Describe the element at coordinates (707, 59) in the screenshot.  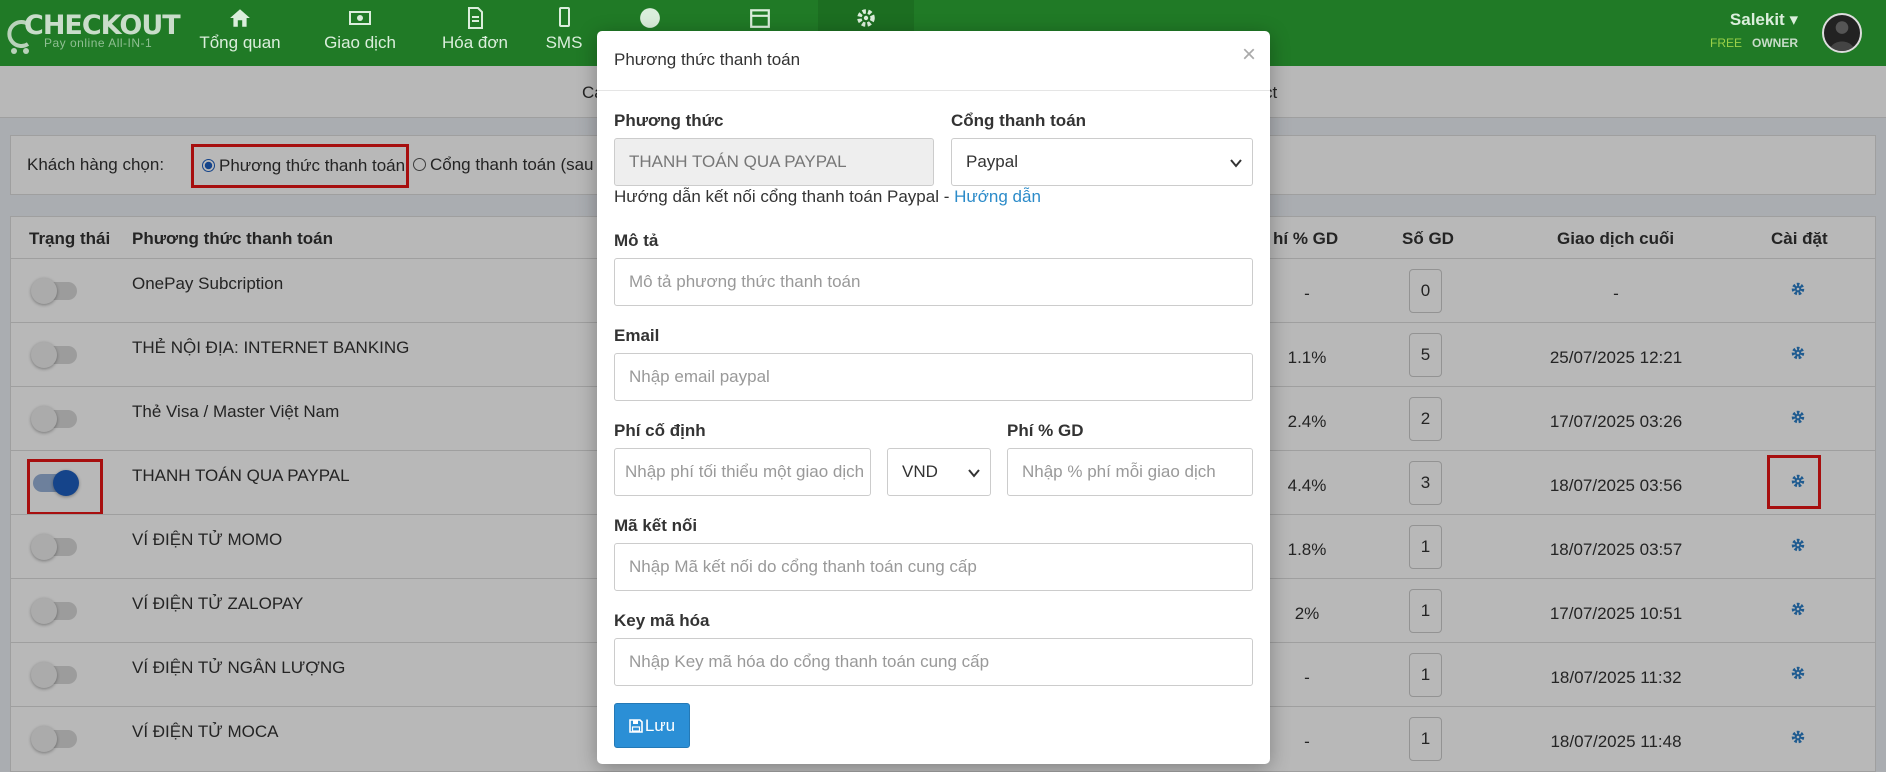
I see `modal-title: Phương thức thanh toán` at that location.